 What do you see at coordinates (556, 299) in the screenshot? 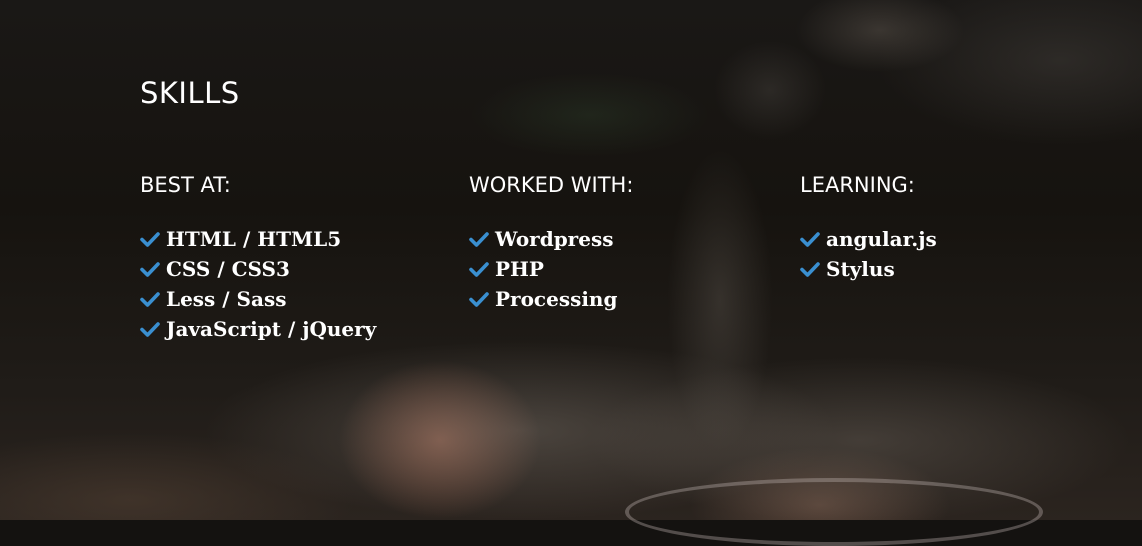
I see `skill-label: Processing` at bounding box center [556, 299].